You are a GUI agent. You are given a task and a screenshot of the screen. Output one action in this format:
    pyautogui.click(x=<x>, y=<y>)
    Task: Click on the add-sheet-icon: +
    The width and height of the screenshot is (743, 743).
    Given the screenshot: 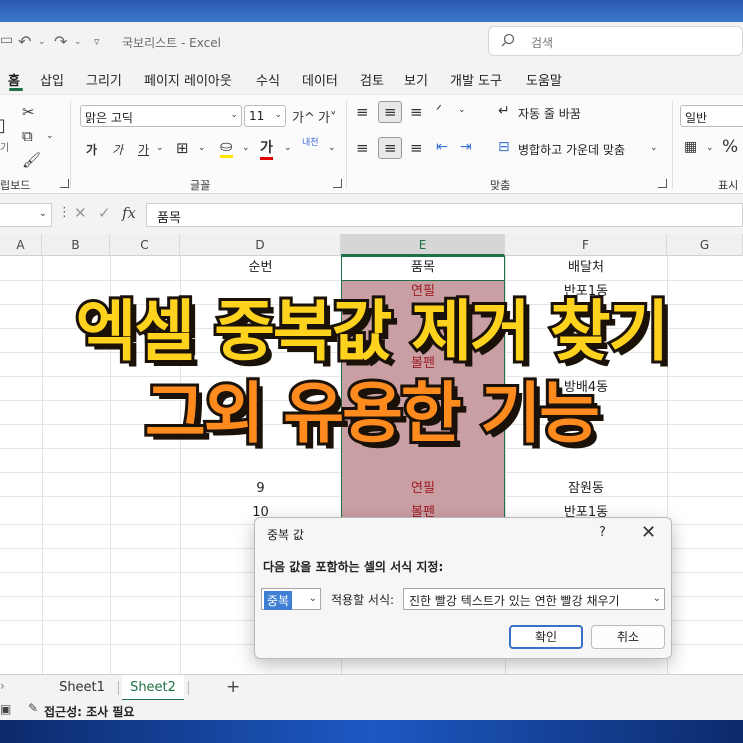 What is the action you would take?
    pyautogui.click(x=233, y=687)
    